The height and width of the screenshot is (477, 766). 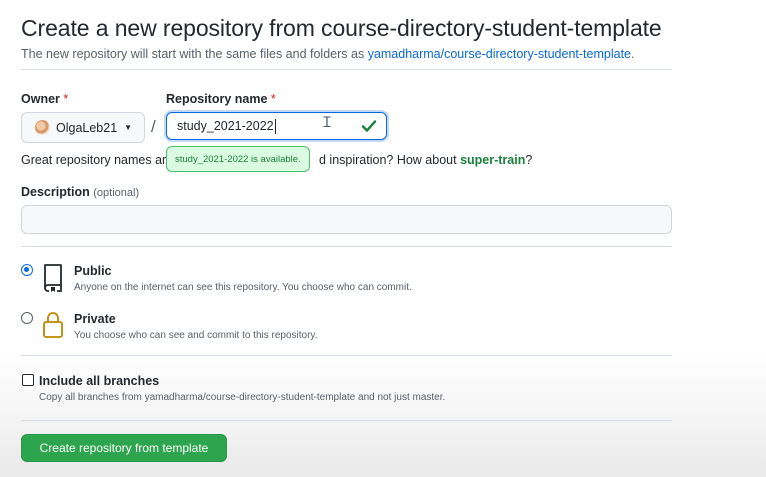 I want to click on name-hint-suggestion: d inspiration? How about super-train?, so click(x=425, y=160).